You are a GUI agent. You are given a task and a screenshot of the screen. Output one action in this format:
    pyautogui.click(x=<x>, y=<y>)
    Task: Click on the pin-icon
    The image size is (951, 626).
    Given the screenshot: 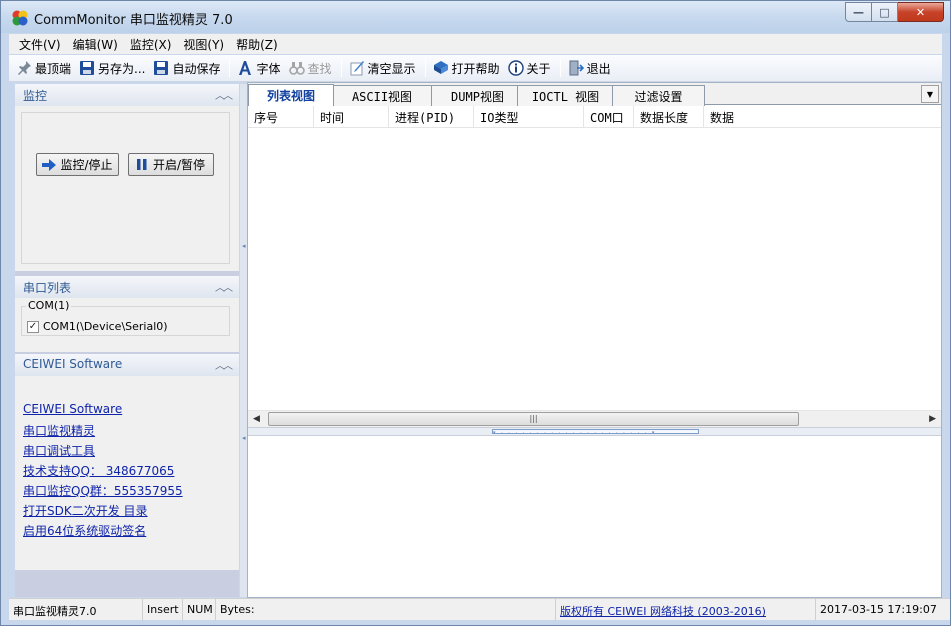 What is the action you would take?
    pyautogui.click(x=24, y=68)
    